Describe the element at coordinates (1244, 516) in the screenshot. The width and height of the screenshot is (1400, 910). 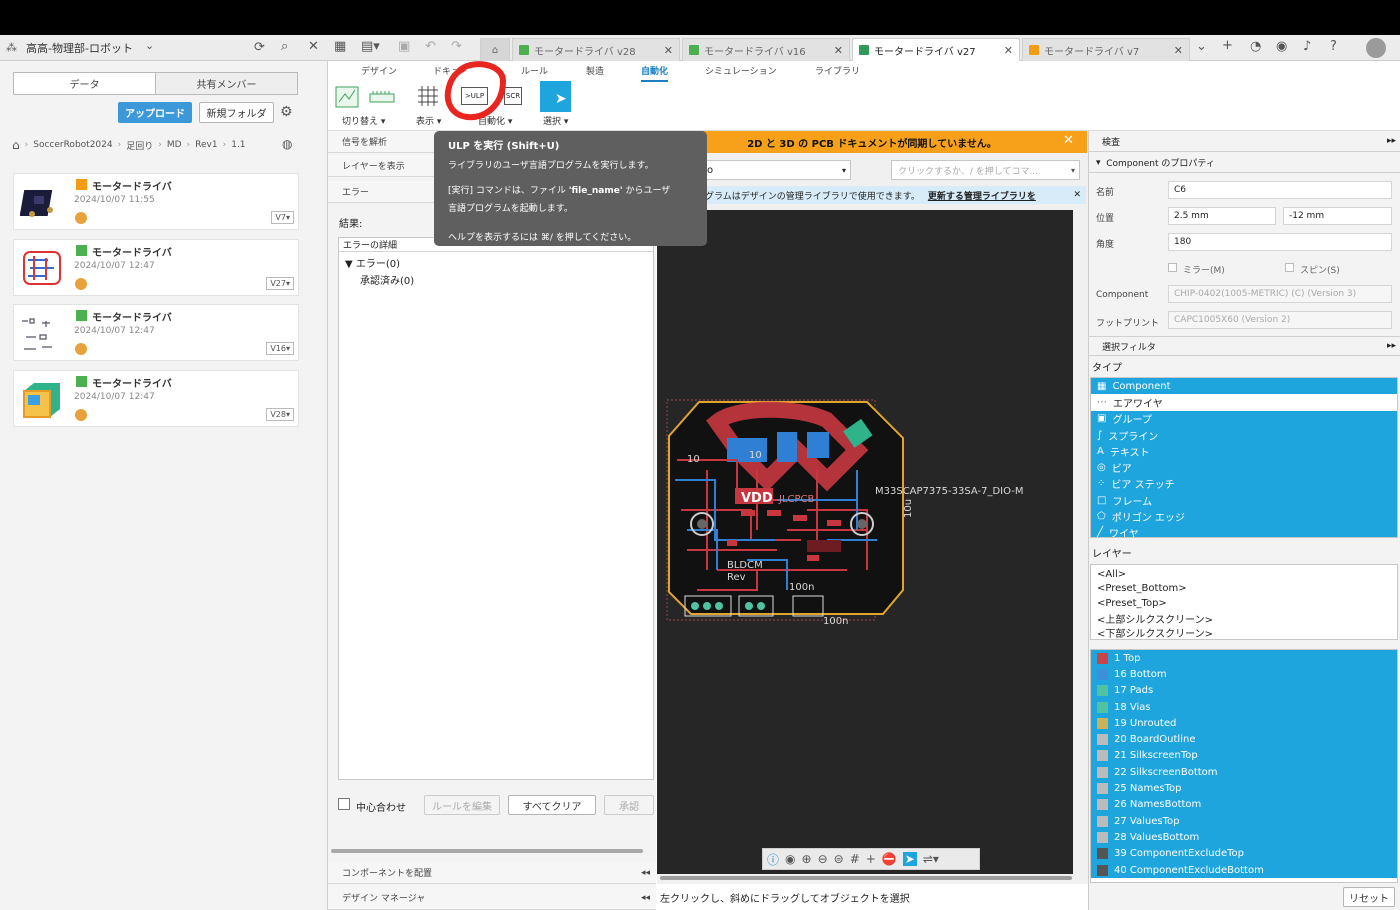
I see `list-item: ⬠ ポリゴン エッジ` at that location.